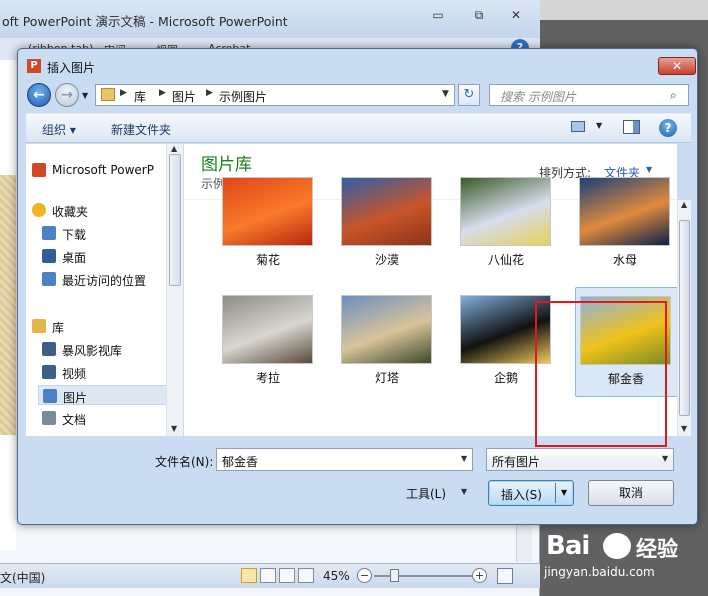 This screenshot has height=596, width=708. Describe the element at coordinates (306, 575) in the screenshot. I see `slideshow-icon` at that location.